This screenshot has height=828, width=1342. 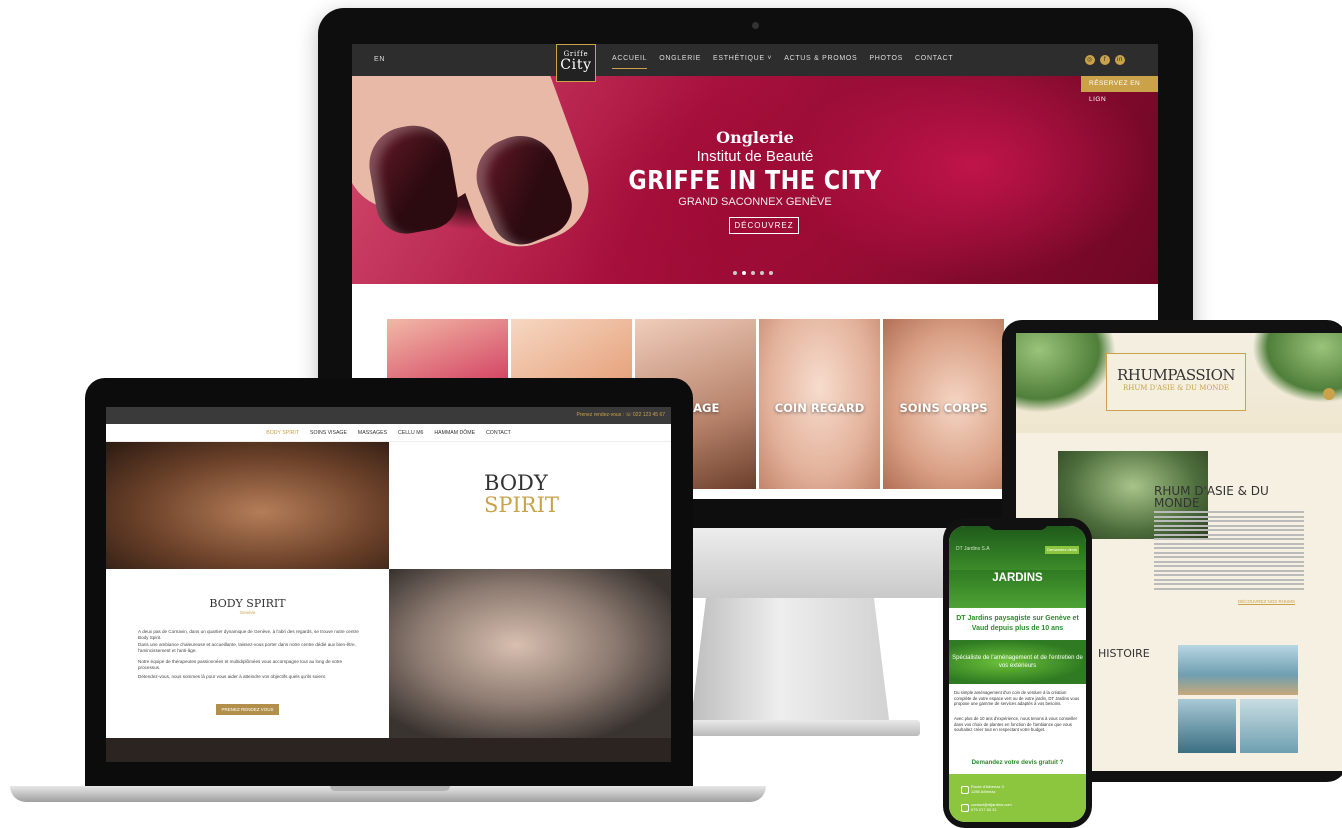 What do you see at coordinates (388, 750) in the screenshot?
I see `footer-image` at bounding box center [388, 750].